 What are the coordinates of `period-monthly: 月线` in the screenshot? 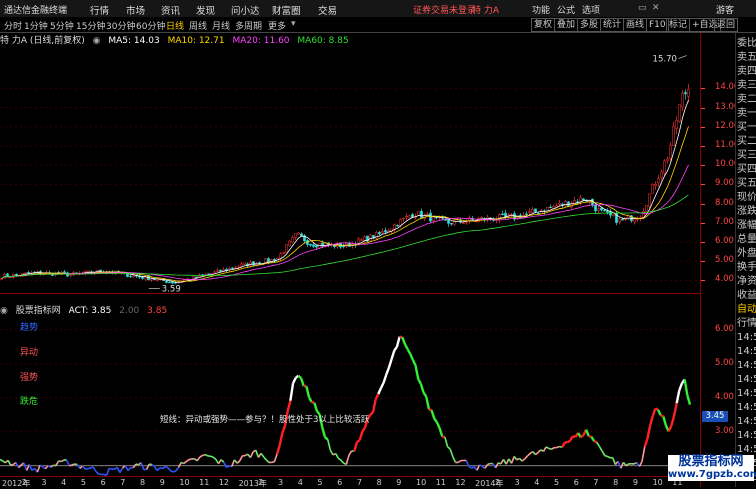 It's located at (221, 25).